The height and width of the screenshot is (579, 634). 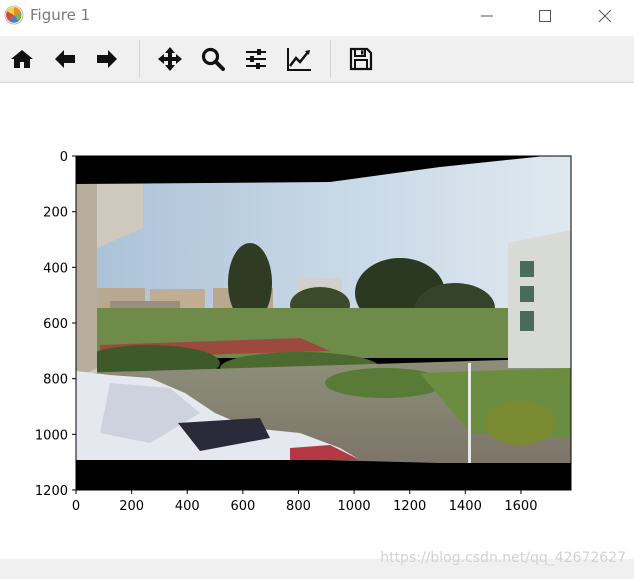 I want to click on y-axis: 0 200 400 600 800 1000 1200, so click(x=55, y=324).